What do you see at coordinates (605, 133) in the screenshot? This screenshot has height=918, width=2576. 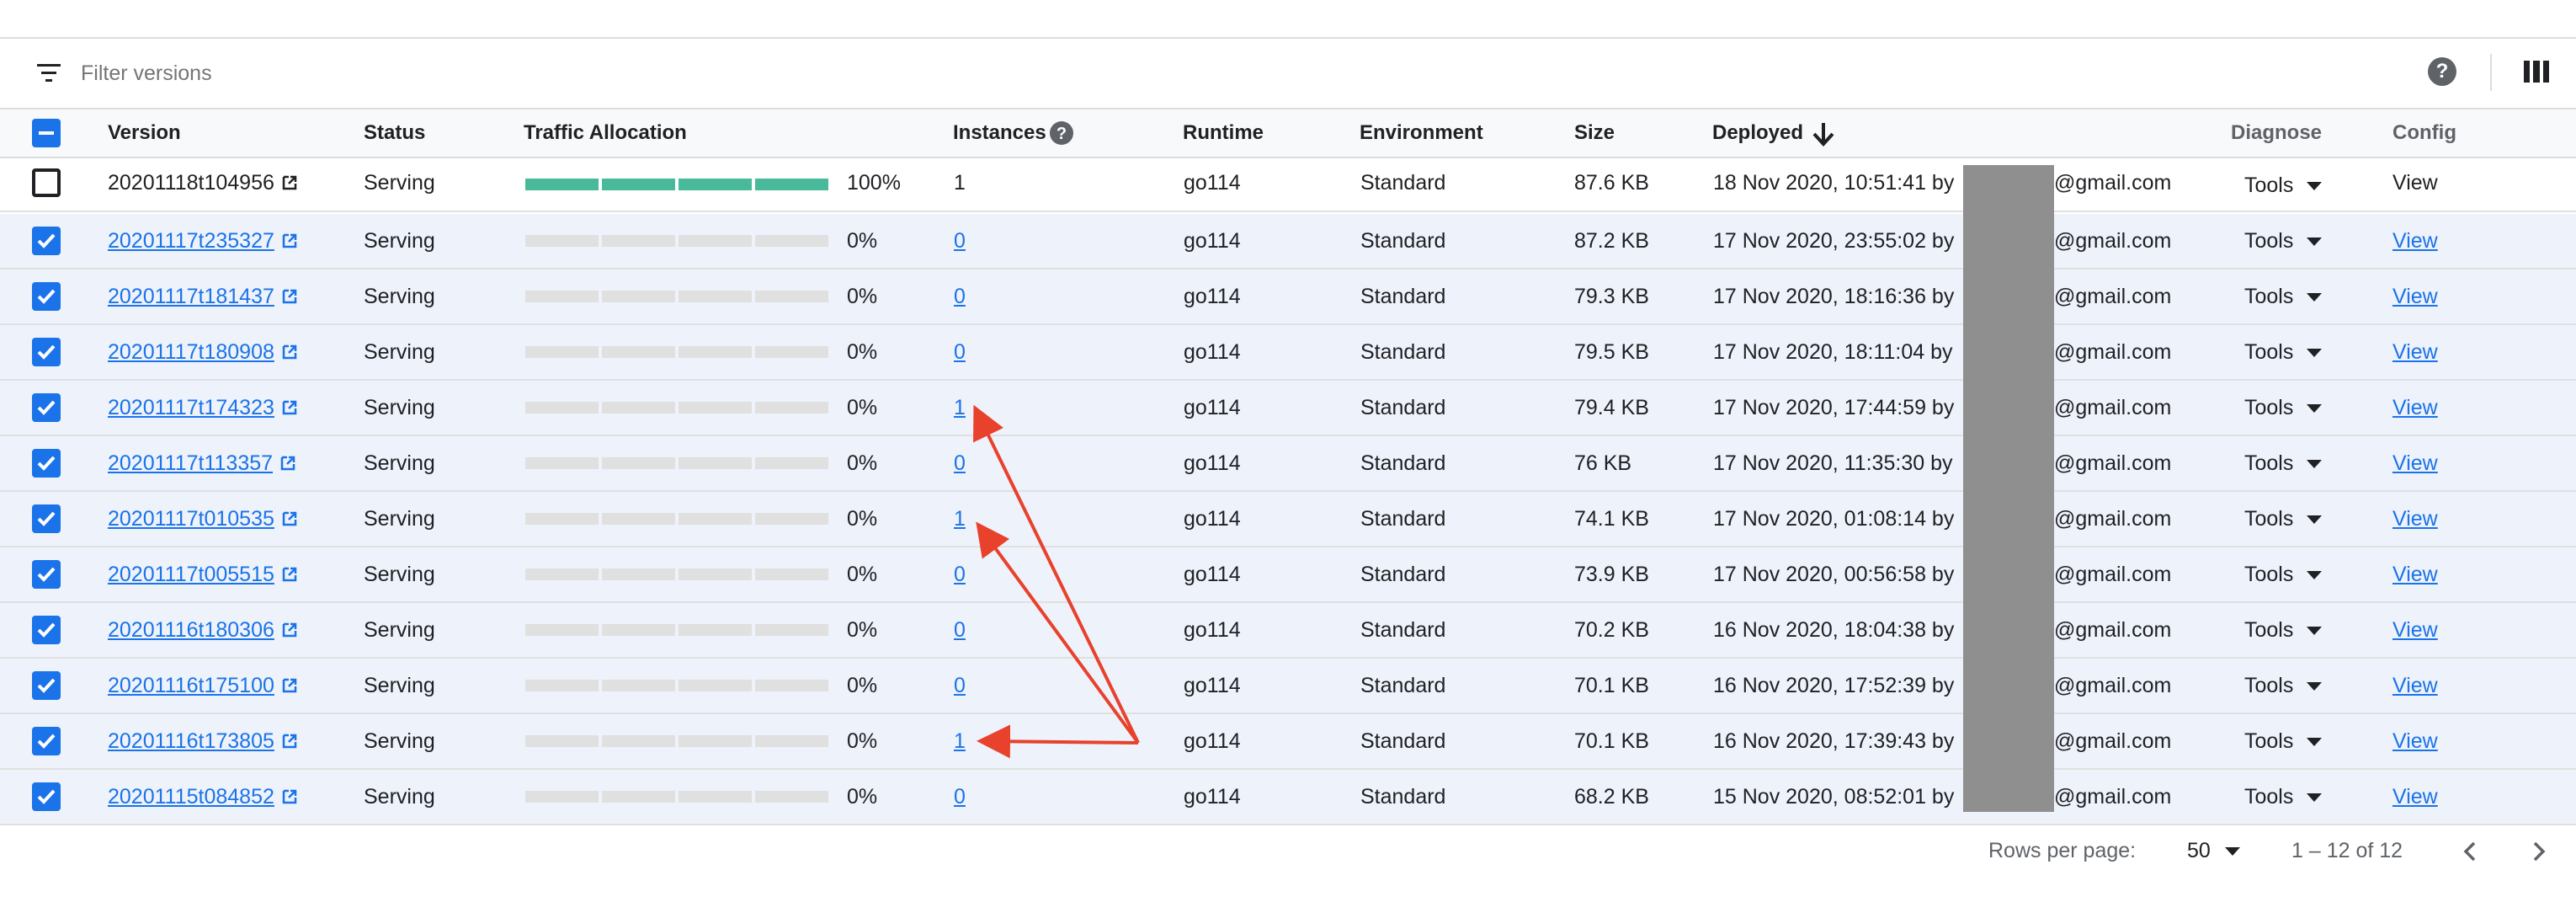 I see `column-header-traffic: Traffic Allocation` at bounding box center [605, 133].